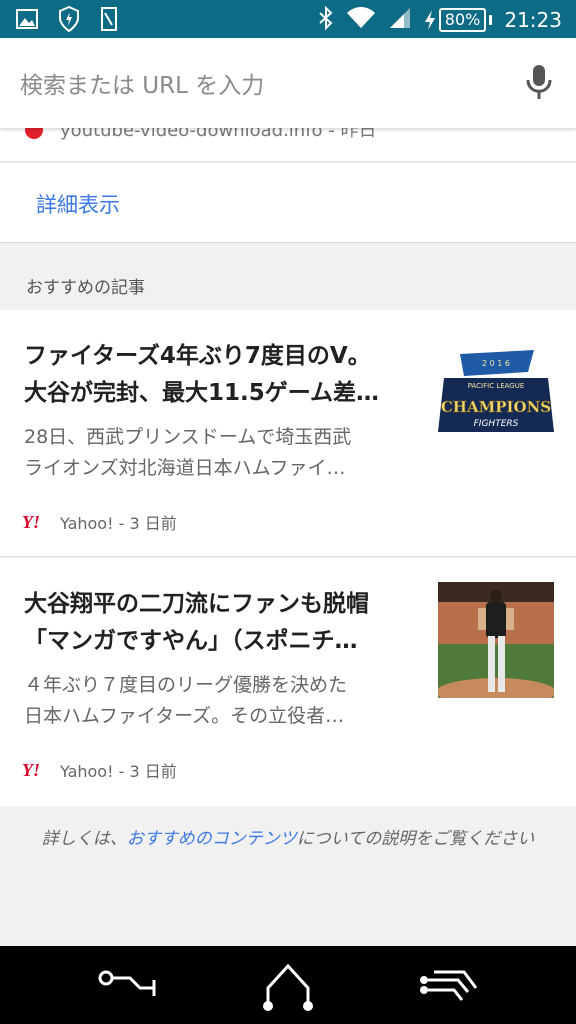 The width and height of the screenshot is (576, 1024). Describe the element at coordinates (496, 640) in the screenshot. I see `article-thumbnail` at that location.